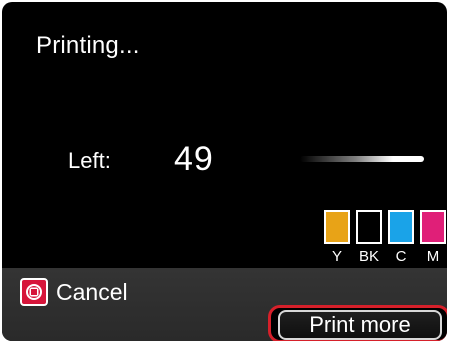 Image resolution: width=451 pixels, height=343 pixels. Describe the element at coordinates (92, 291) in the screenshot. I see `cancel-label: Cancel` at that location.